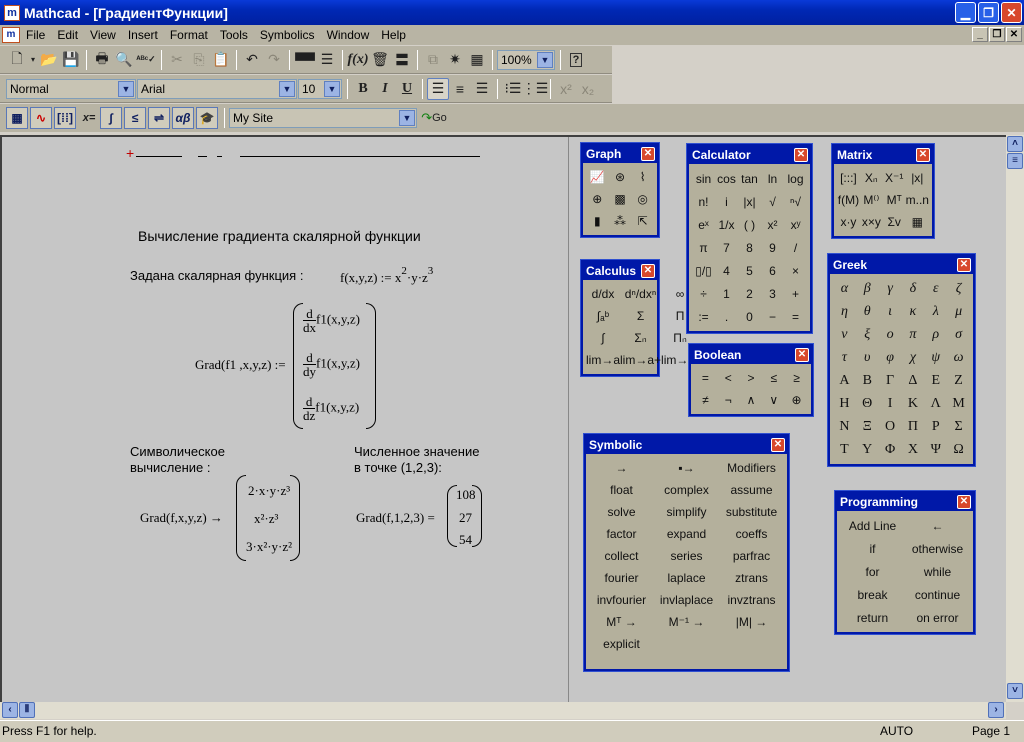  What do you see at coordinates (181, 518) in the screenshot?
I see `symbolic-lhs: Grad(f,x,y,z) →` at bounding box center [181, 518].